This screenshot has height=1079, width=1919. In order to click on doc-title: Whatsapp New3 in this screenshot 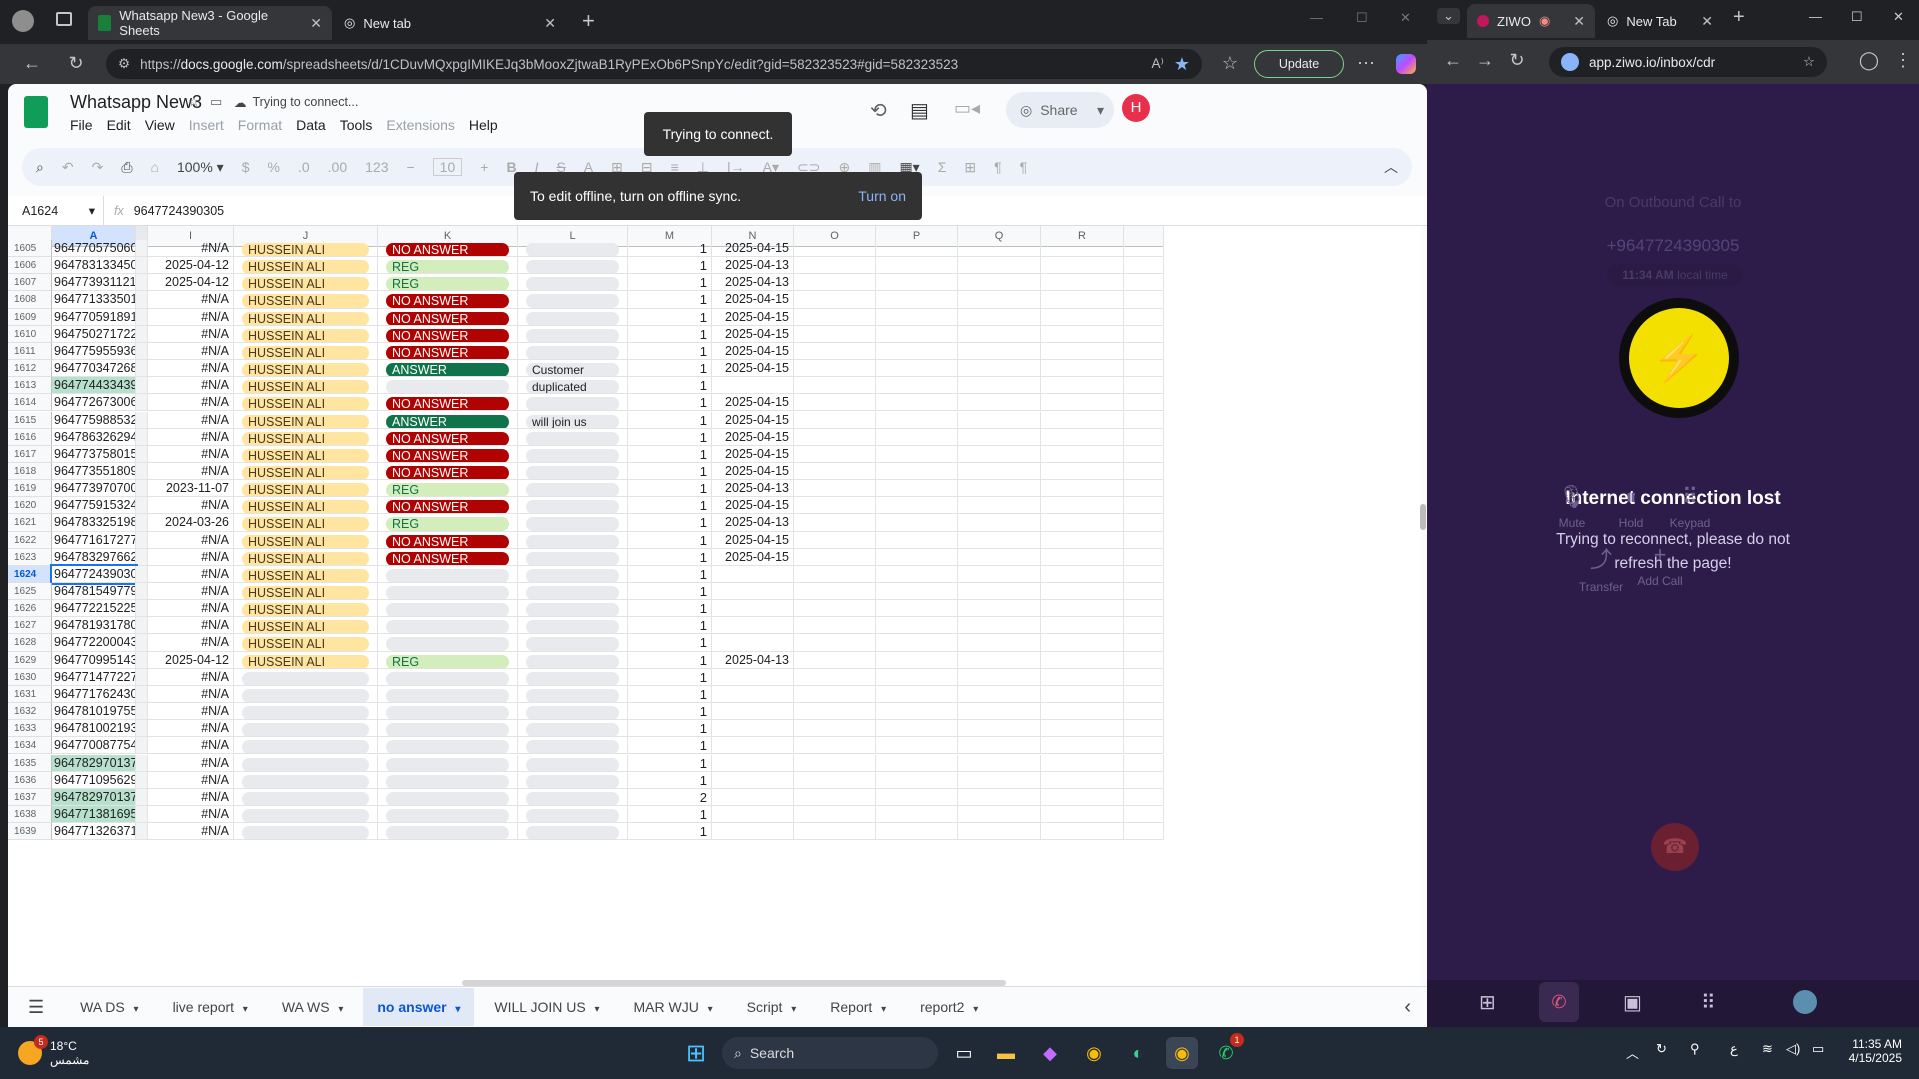, I will do `click(136, 102)`.